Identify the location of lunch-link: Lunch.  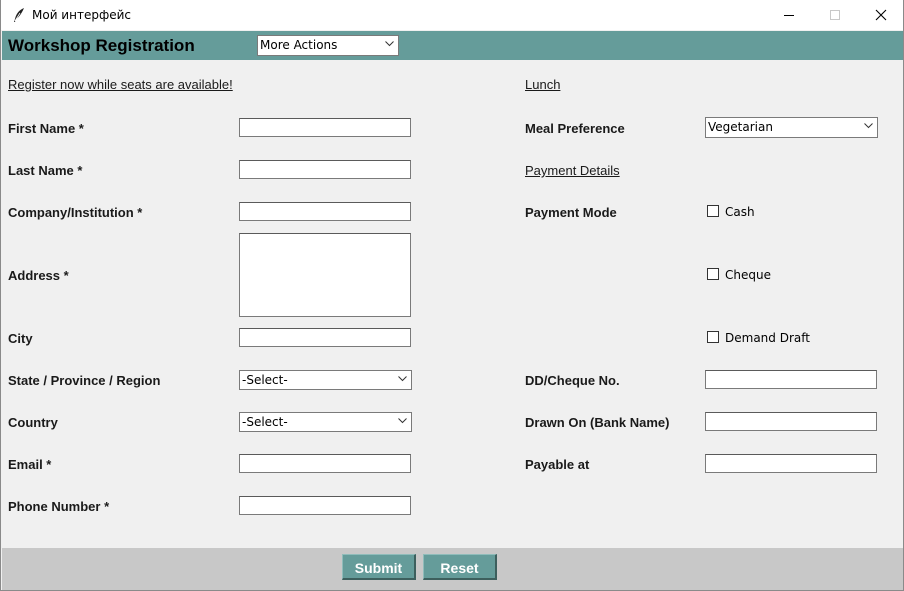
(542, 84).